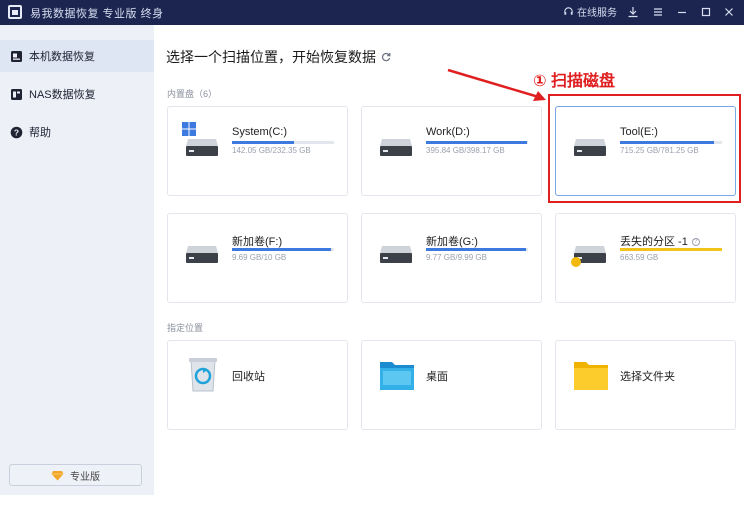  I want to click on drive-size: 9.69 GB/10 GB, so click(259, 257).